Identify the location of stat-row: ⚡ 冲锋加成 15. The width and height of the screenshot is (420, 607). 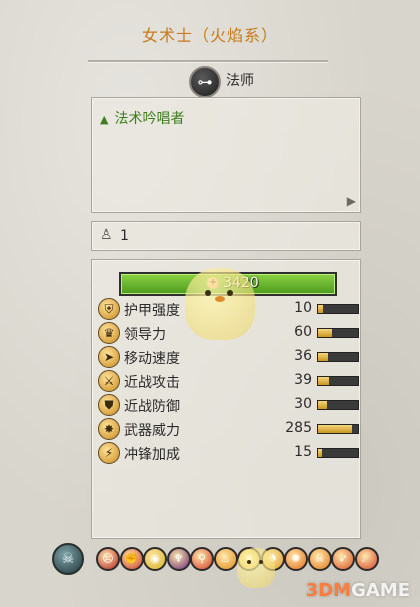
(227, 453).